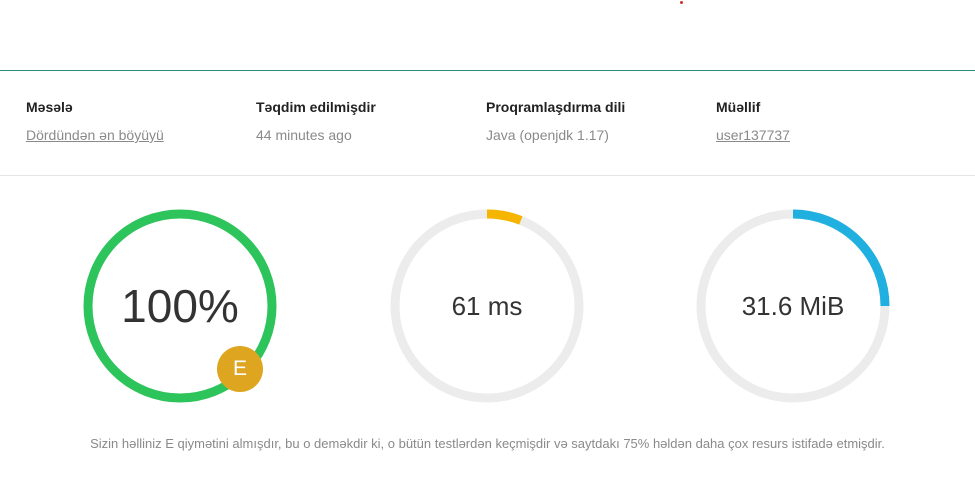 Image resolution: width=975 pixels, height=491 pixels. What do you see at coordinates (738, 107) in the screenshot?
I see `author-label: Müəllif` at bounding box center [738, 107].